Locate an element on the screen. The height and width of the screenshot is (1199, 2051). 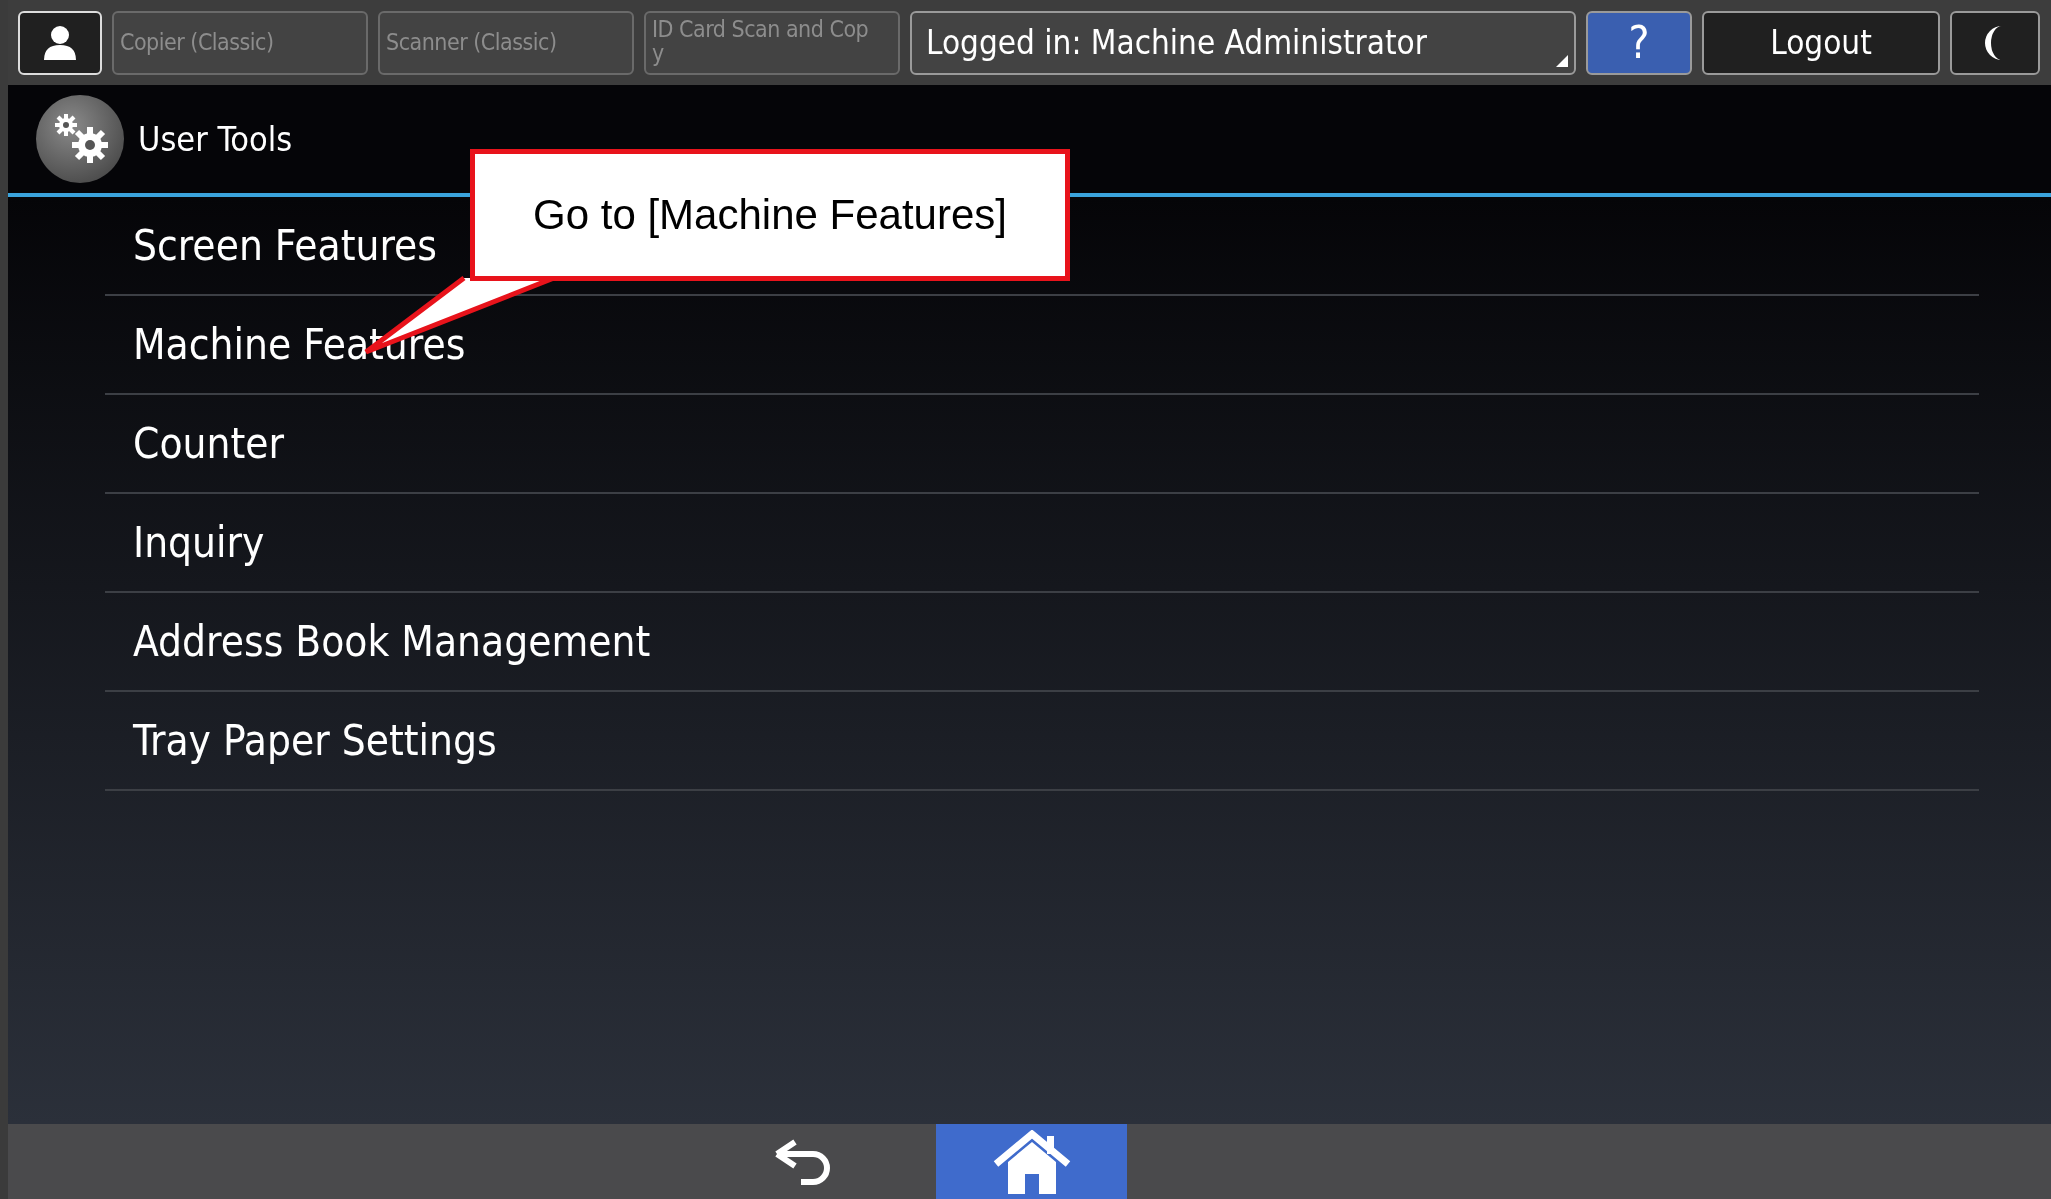
back-arrow-icon is located at coordinates (803, 1161).